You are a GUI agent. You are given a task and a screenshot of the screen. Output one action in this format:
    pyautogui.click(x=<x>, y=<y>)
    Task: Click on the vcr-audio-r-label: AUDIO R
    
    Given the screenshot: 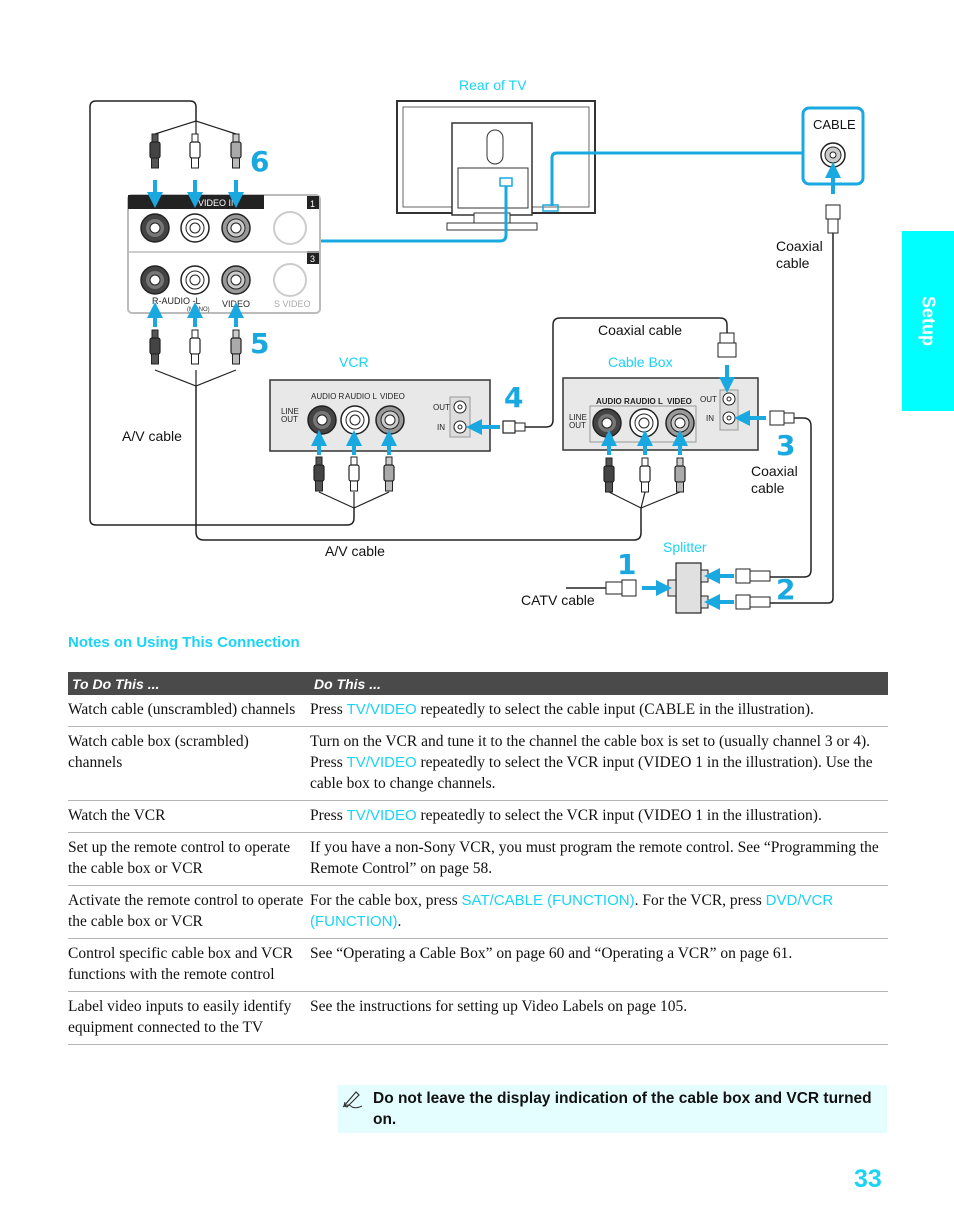 What is the action you would take?
    pyautogui.click(x=328, y=396)
    